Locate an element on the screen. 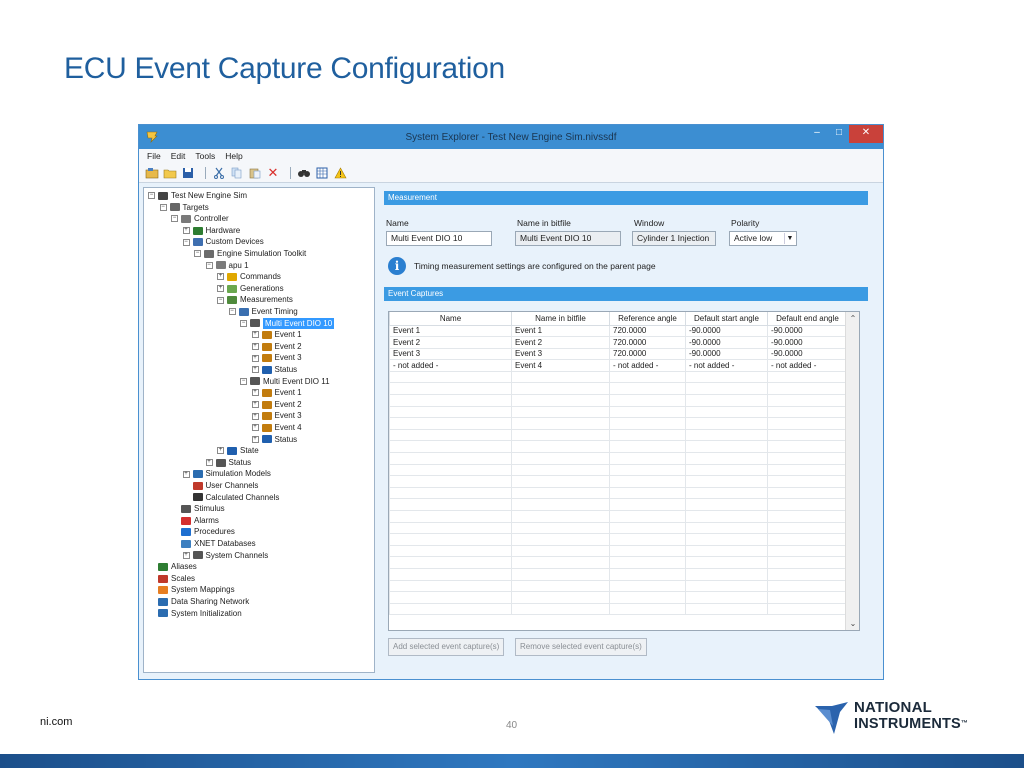 The height and width of the screenshot is (768, 1024). menu-tools: Tools is located at coordinates (205, 156).